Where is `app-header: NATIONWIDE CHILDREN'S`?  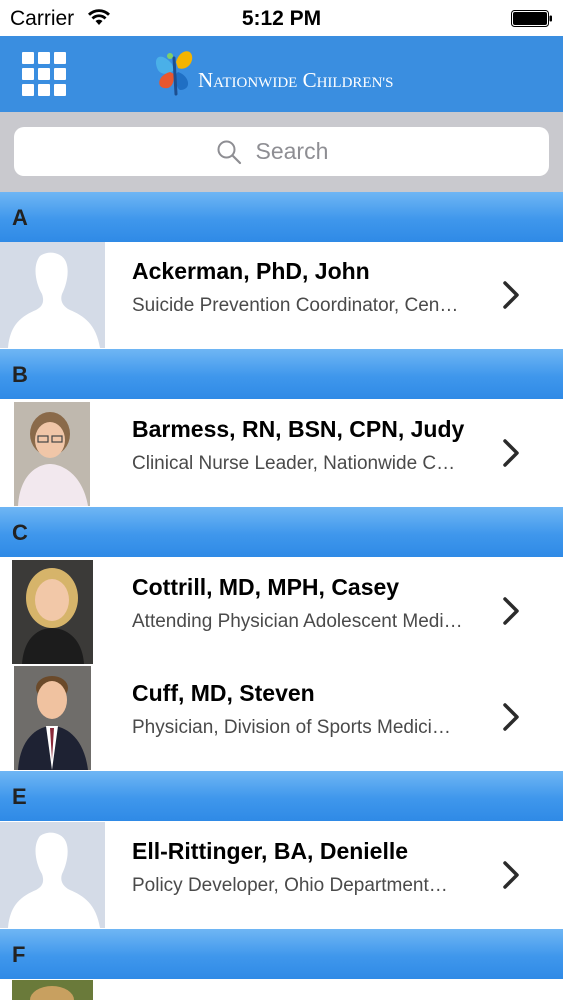 app-header: NATIONWIDE CHILDREN'S is located at coordinates (281, 74).